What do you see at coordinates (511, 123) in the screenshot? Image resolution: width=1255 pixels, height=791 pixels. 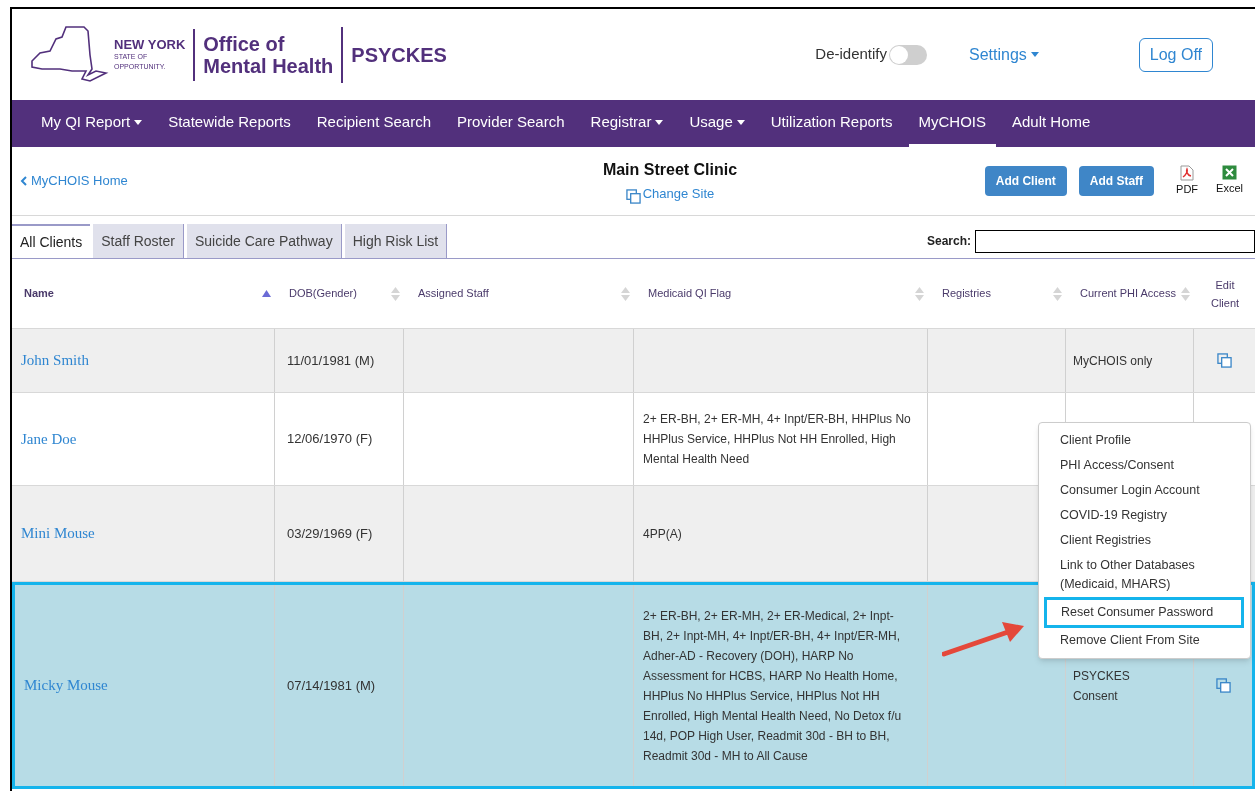 I see `nav-item: Provider Search` at bounding box center [511, 123].